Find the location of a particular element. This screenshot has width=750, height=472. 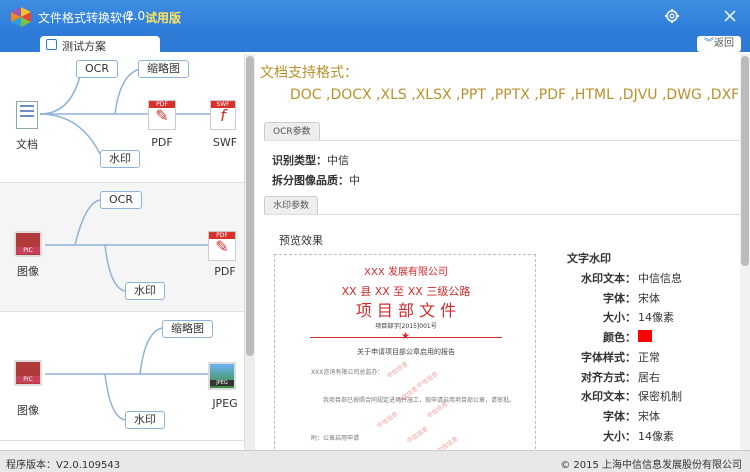

trial-badge: 试用版 is located at coordinates (163, 18).